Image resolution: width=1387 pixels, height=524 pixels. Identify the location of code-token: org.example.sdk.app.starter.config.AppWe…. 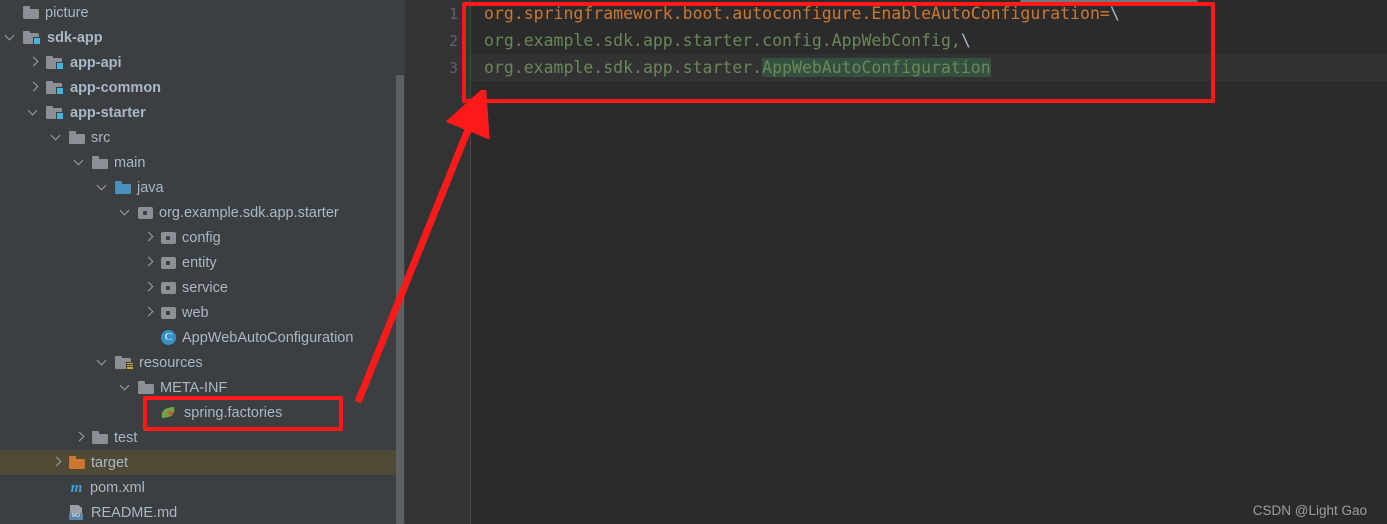
(722, 40).